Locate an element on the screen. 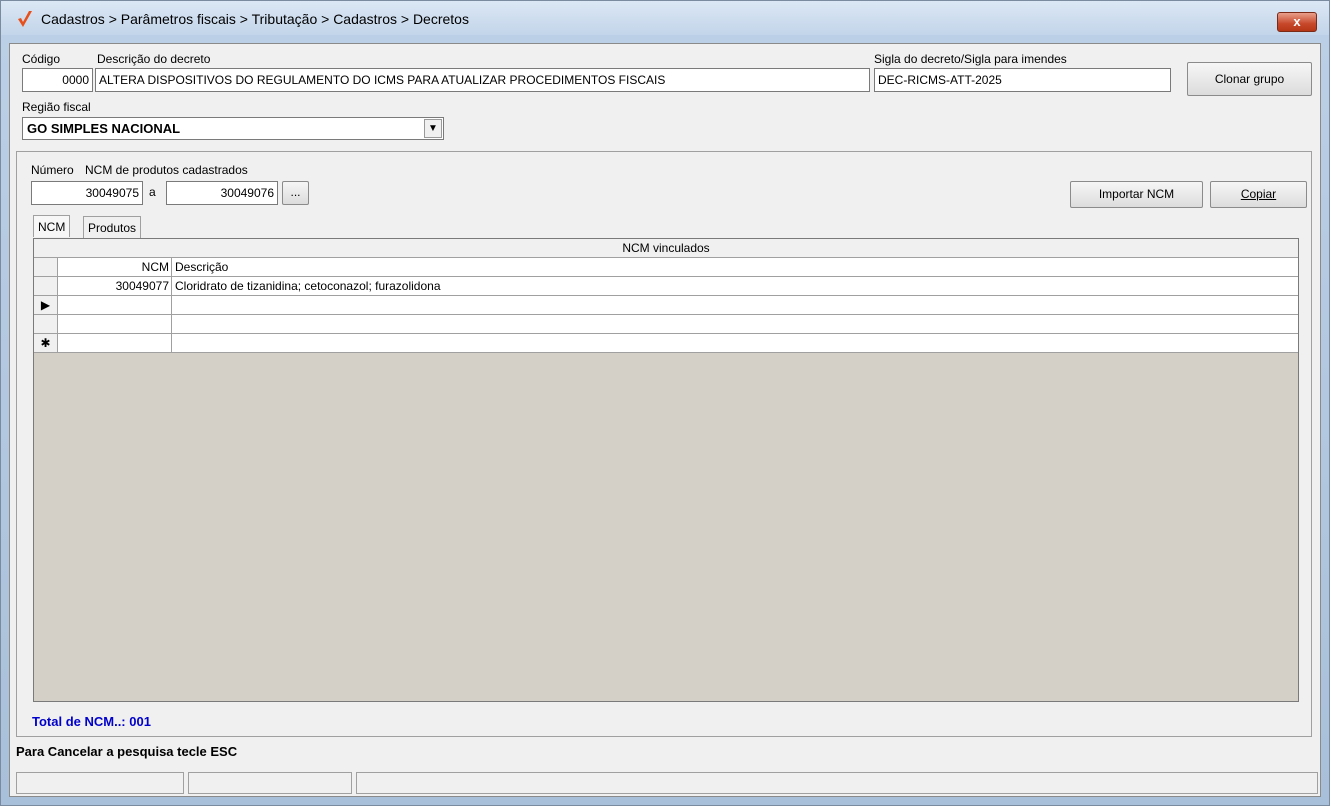 The image size is (1330, 806). close-icon: x is located at coordinates (1297, 21).